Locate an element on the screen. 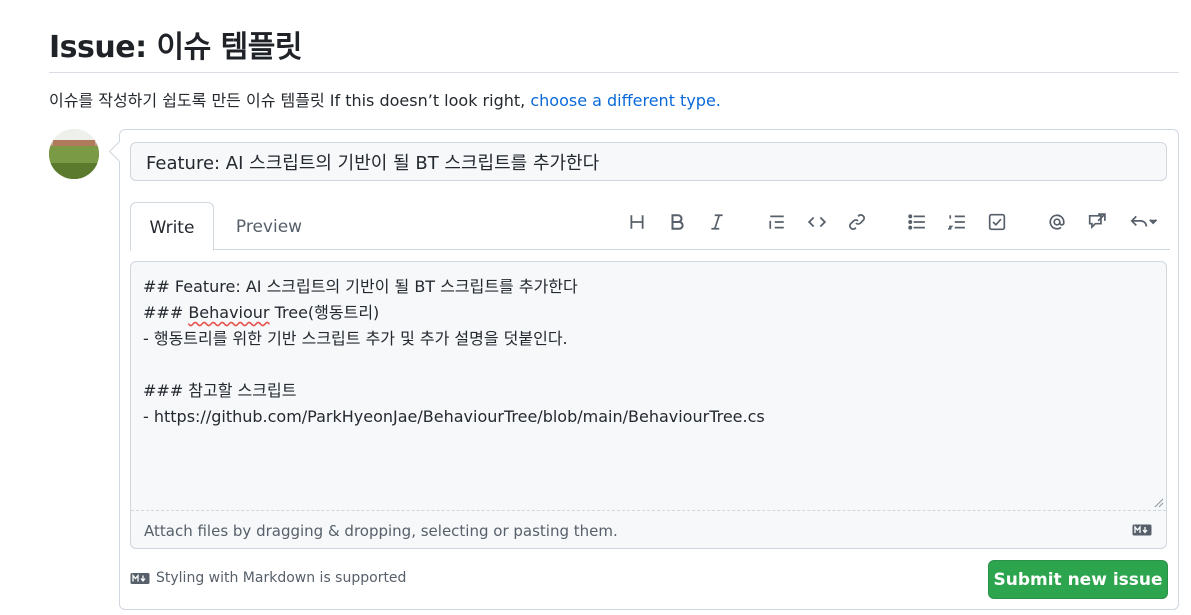 This screenshot has height=615, width=1191. quote-icon is located at coordinates (777, 222).